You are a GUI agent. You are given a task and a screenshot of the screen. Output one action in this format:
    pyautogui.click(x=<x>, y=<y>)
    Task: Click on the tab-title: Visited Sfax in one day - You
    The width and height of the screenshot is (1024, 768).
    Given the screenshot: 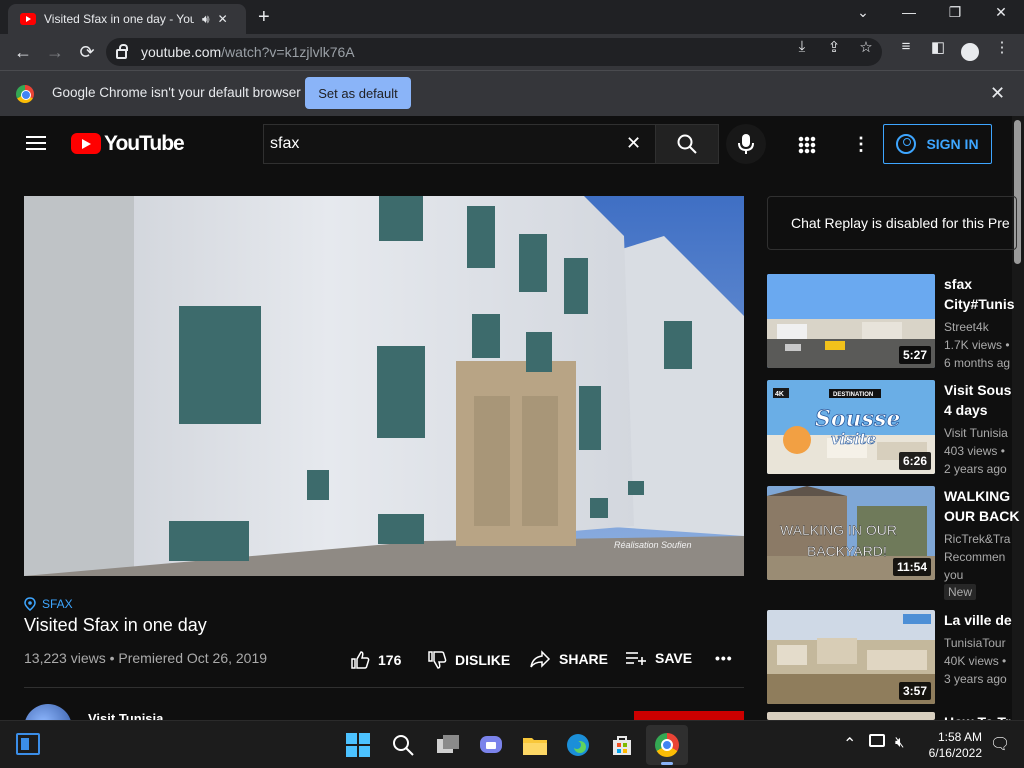 What is the action you would take?
    pyautogui.click(x=119, y=19)
    